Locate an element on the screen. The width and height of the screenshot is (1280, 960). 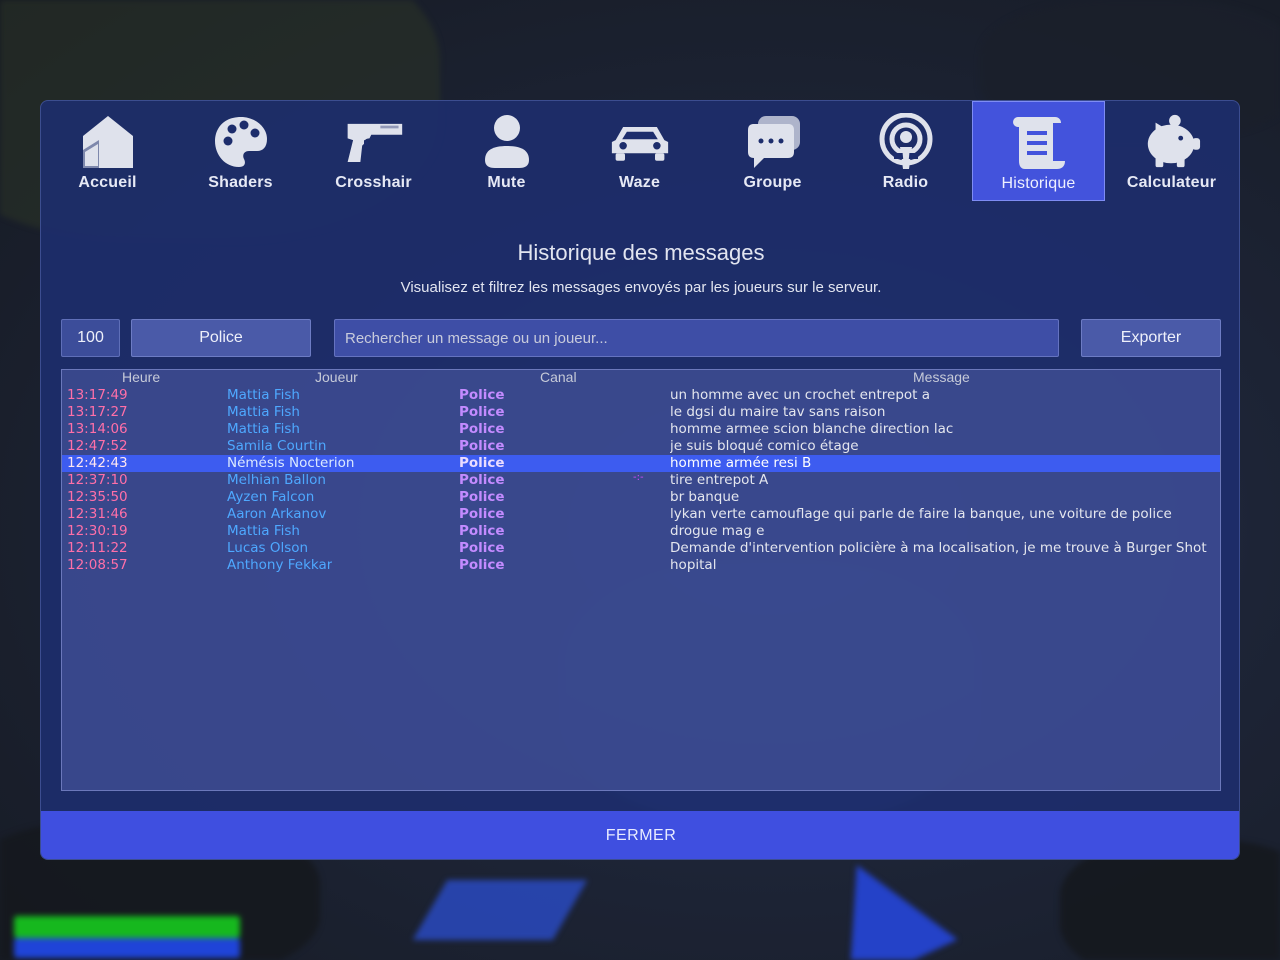
row-player: Melhian Ballon is located at coordinates (276, 480).